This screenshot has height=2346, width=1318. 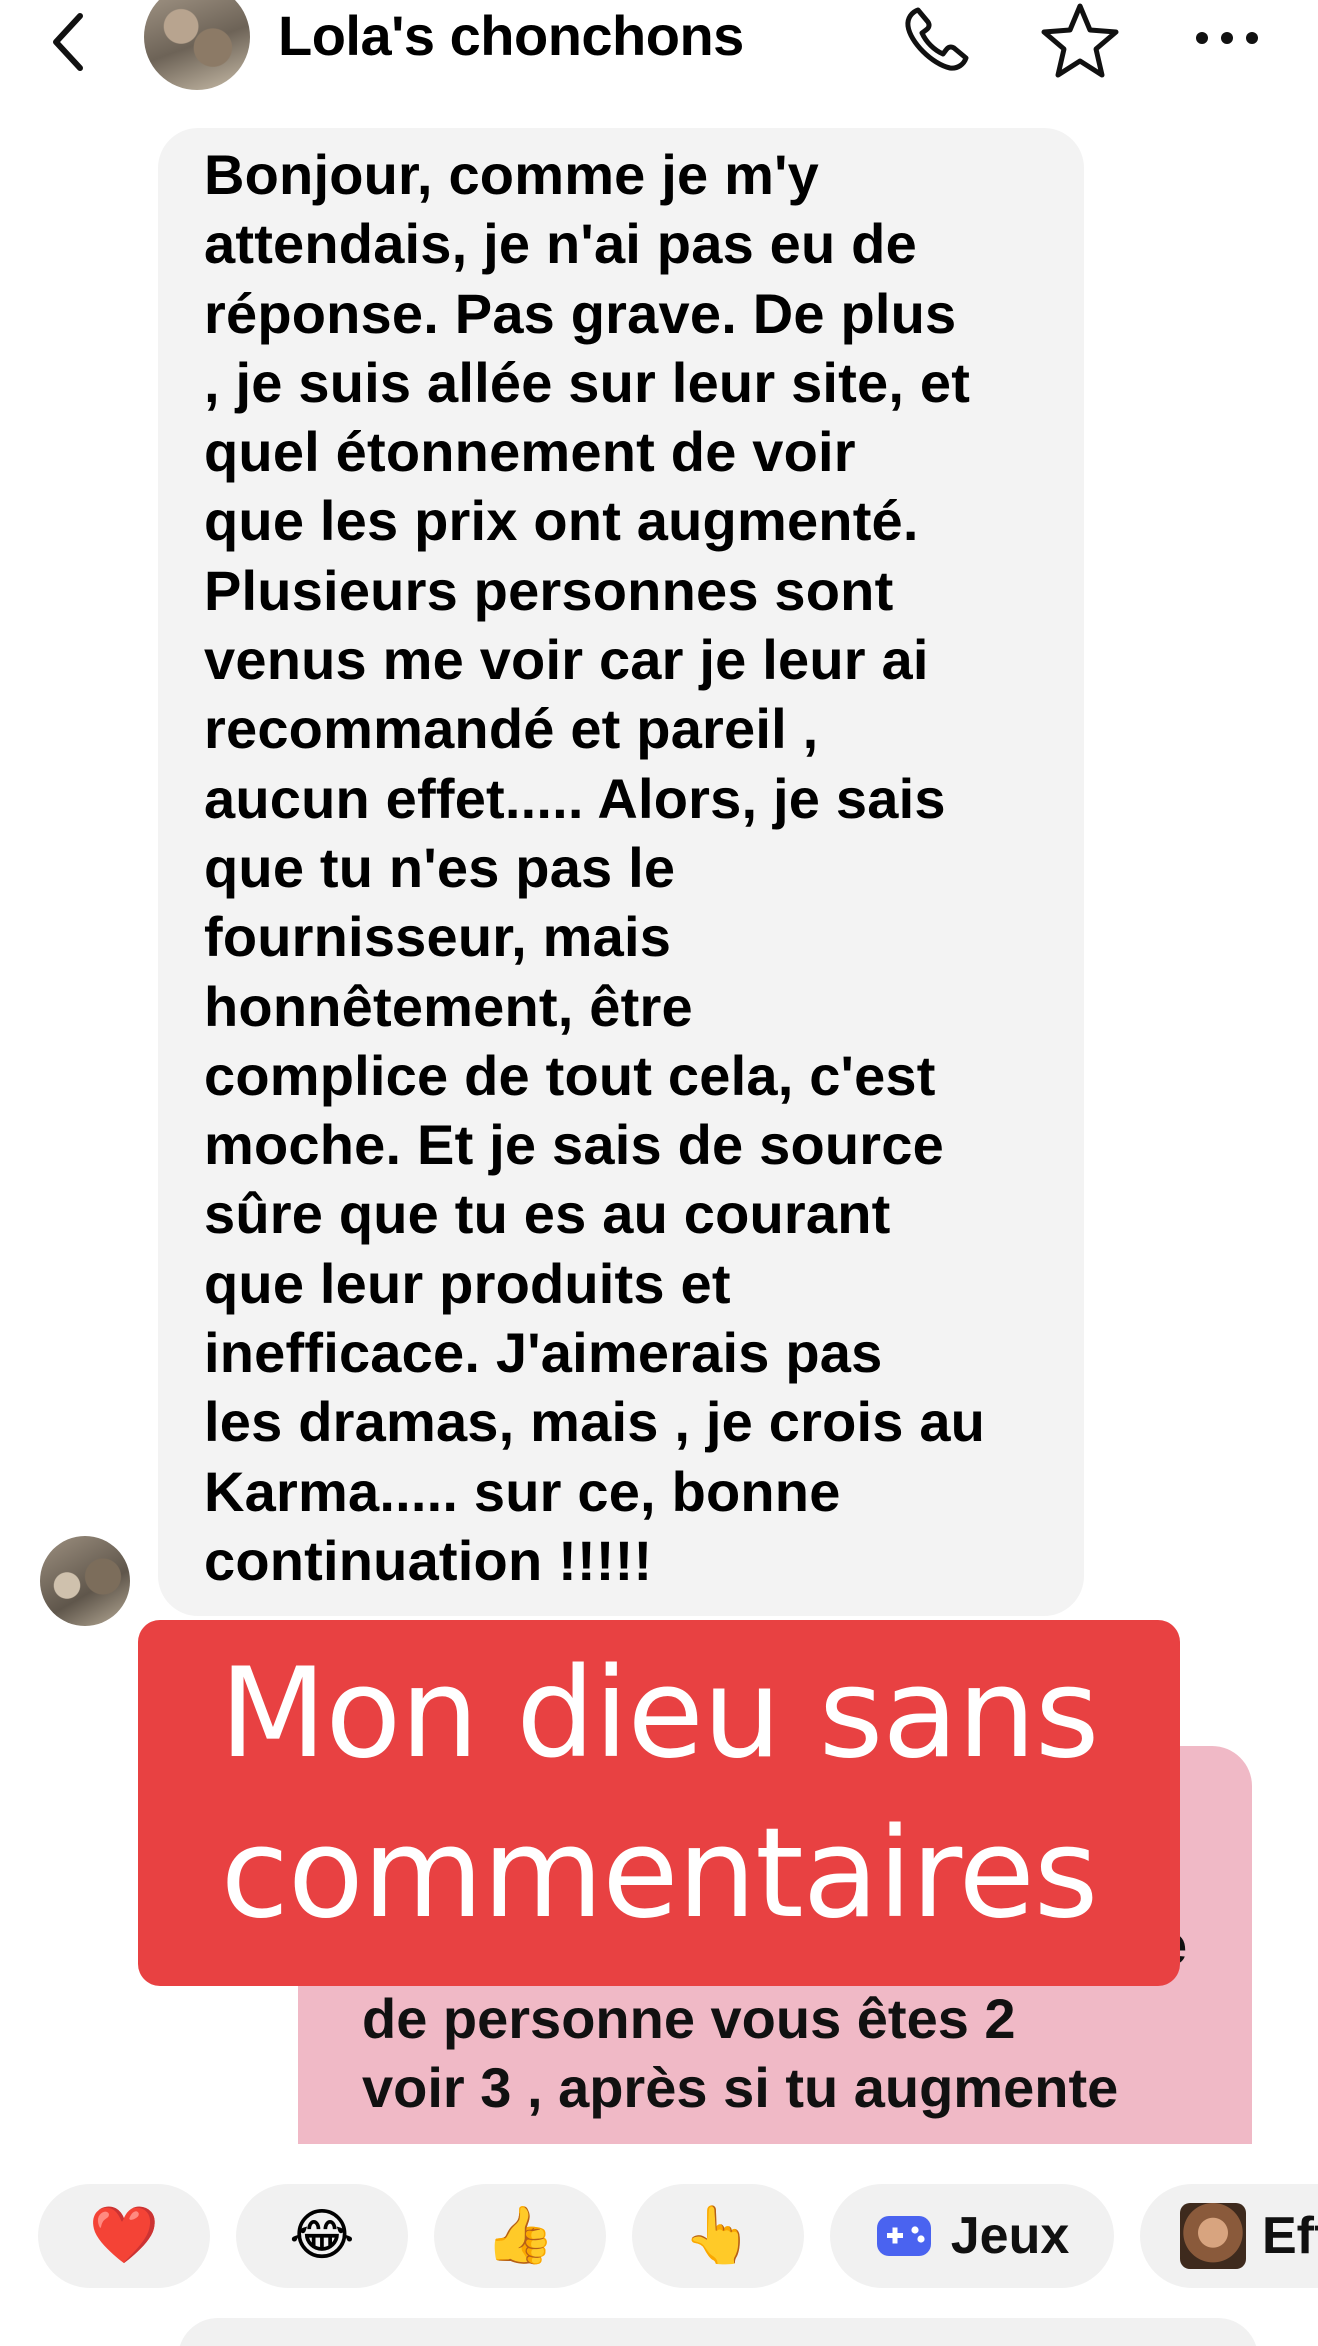 What do you see at coordinates (85, 1581) in the screenshot?
I see `sender-avatar` at bounding box center [85, 1581].